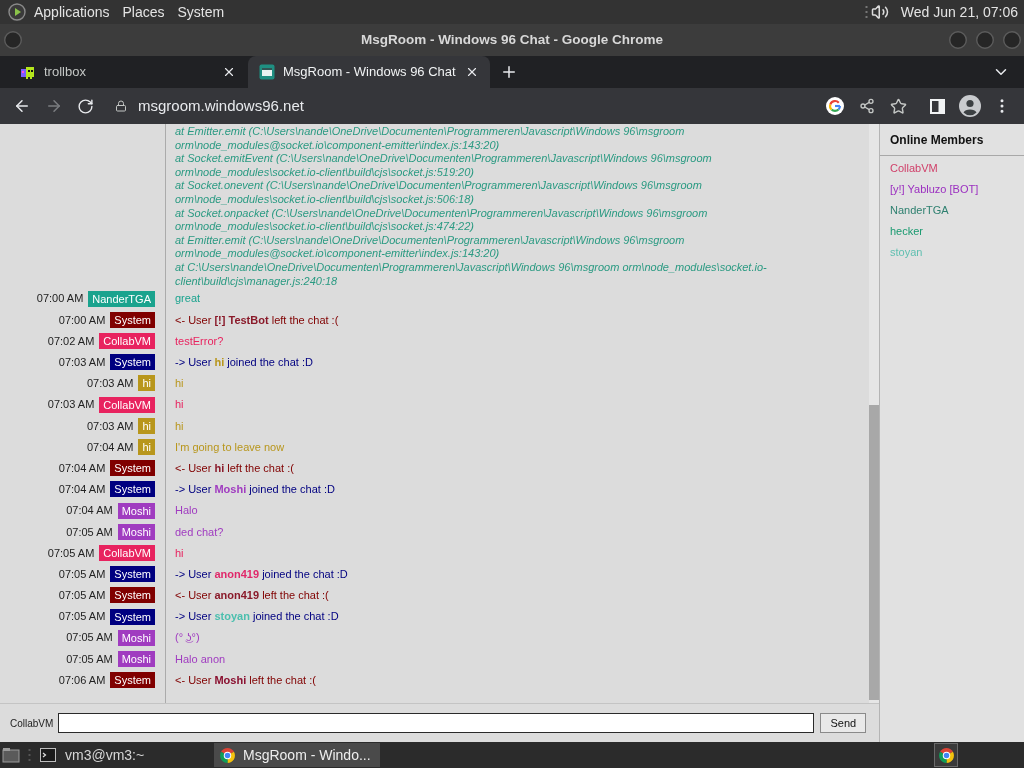 The height and width of the screenshot is (768, 1024). I want to click on system-message: <- User hi left the chat :(, so click(234, 468).